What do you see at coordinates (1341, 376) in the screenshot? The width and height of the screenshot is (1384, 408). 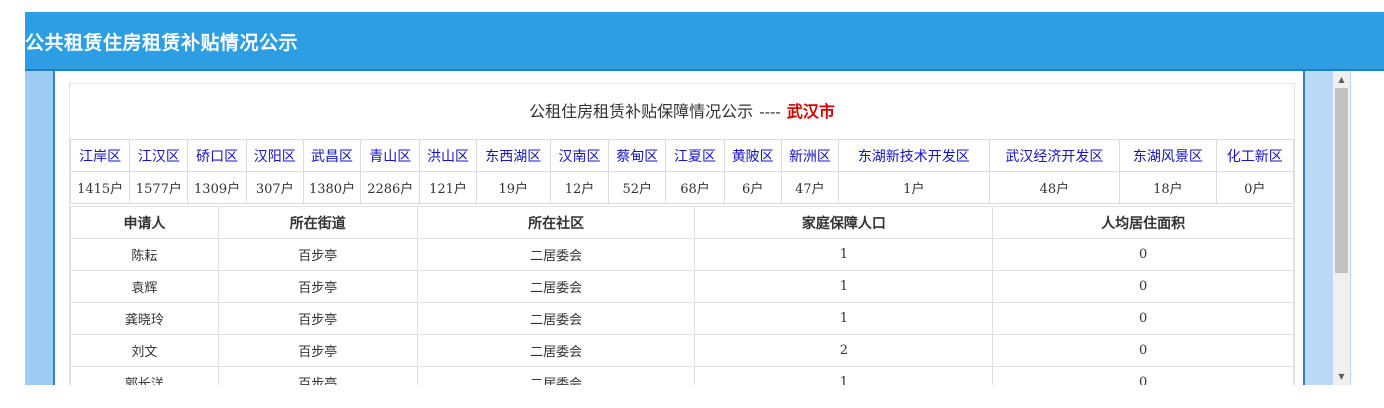 I see `scroll-down-icon: ▼` at bounding box center [1341, 376].